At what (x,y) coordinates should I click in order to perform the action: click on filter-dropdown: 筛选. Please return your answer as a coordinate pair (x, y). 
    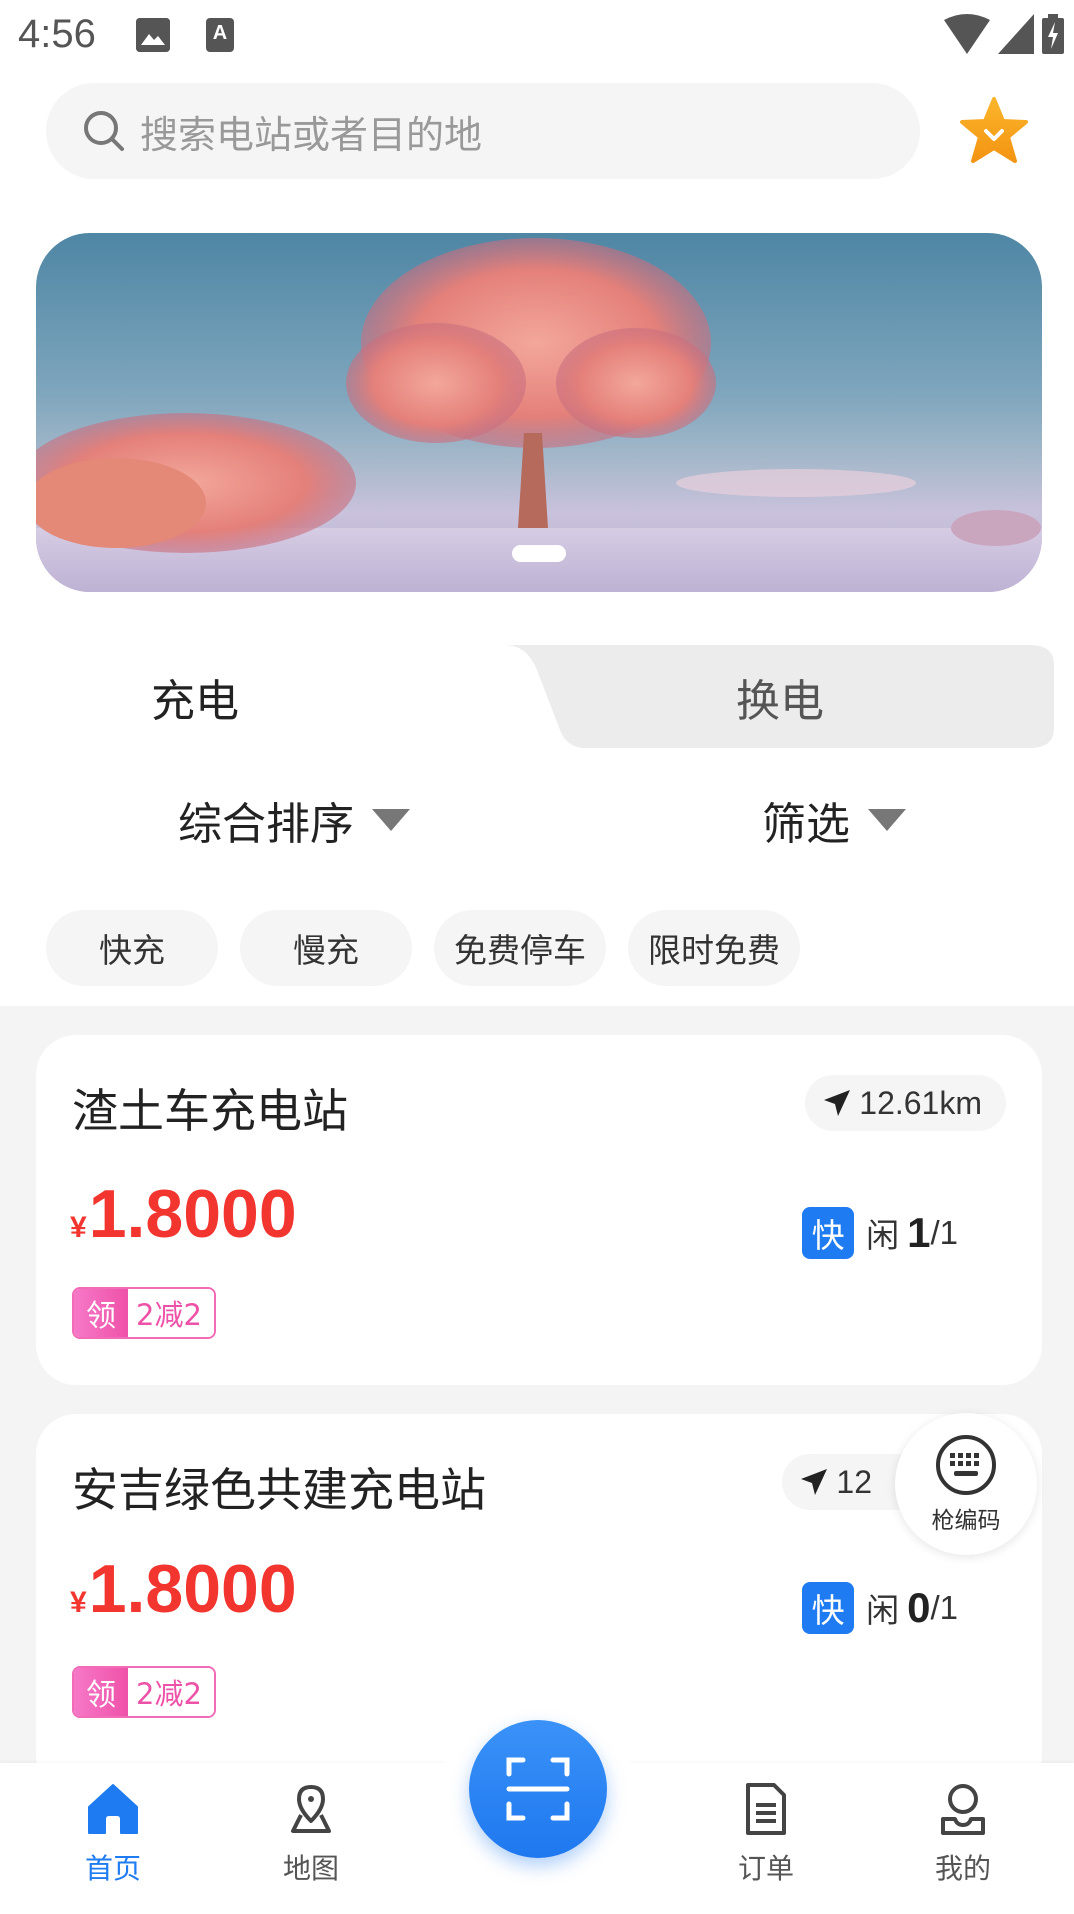
    Looking at the image, I should click on (834, 820).